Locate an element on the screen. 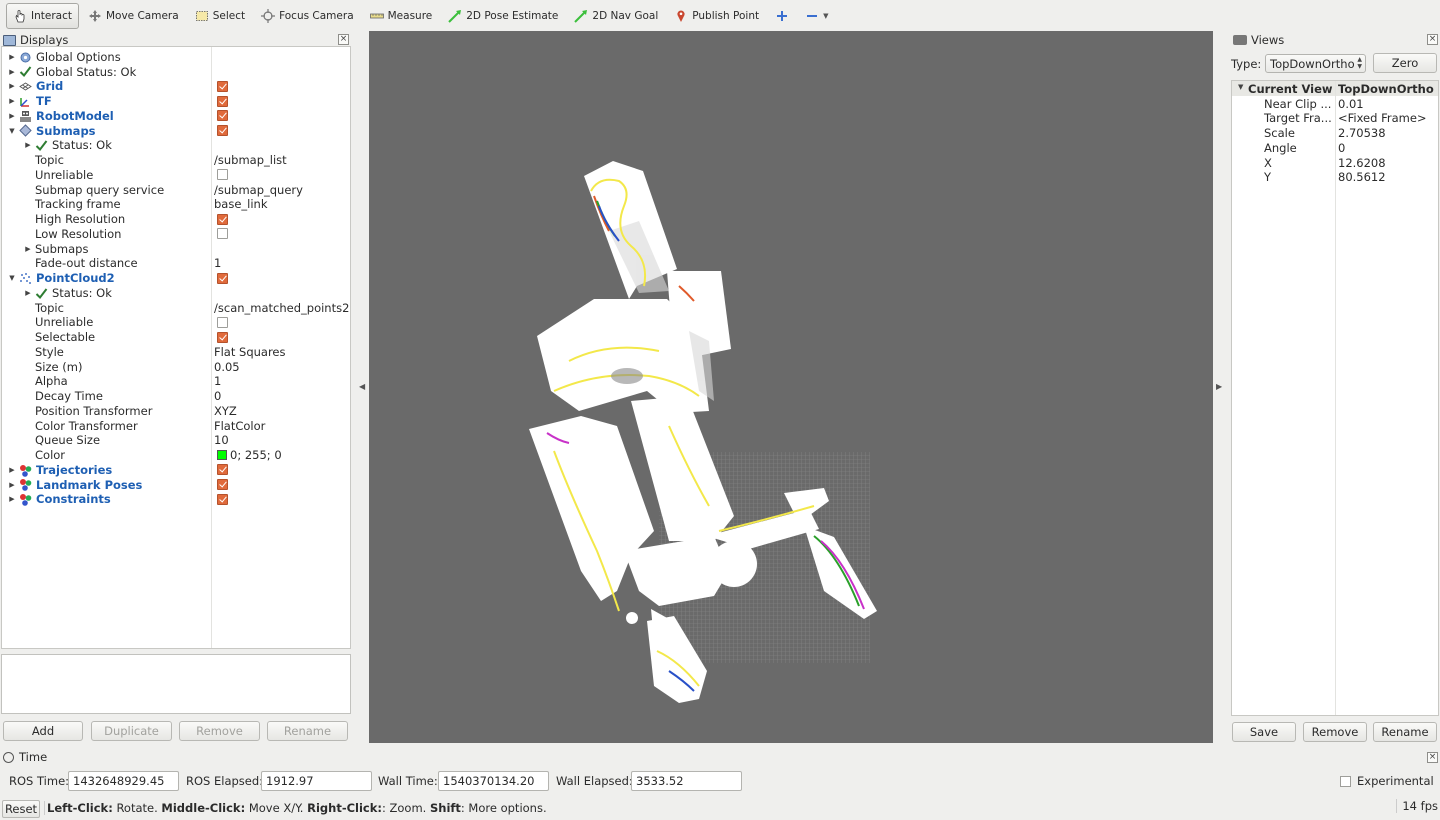 This screenshot has width=1440, height=820. display-row-value: base_link is located at coordinates (241, 204).